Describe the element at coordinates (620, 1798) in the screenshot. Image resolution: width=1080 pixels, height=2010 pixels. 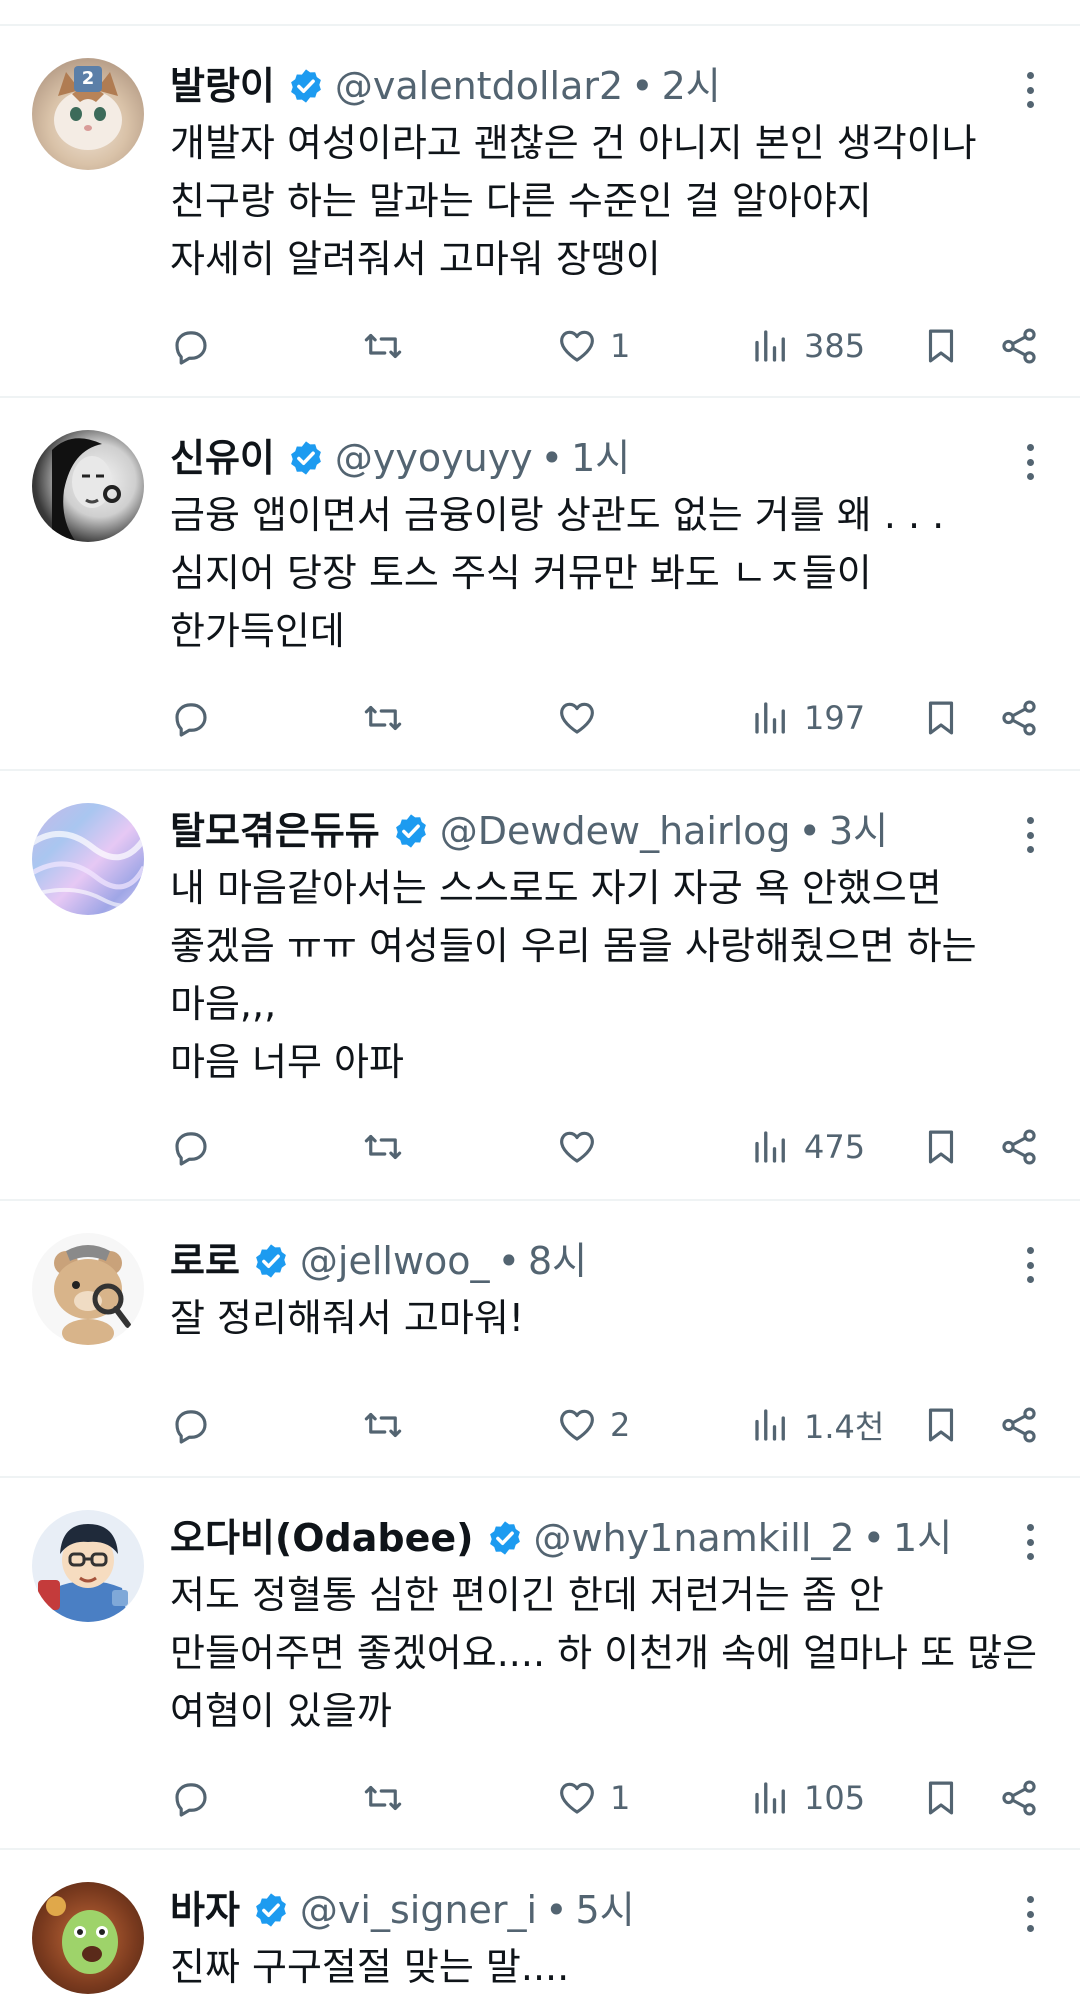
I see `like-count: 1` at that location.